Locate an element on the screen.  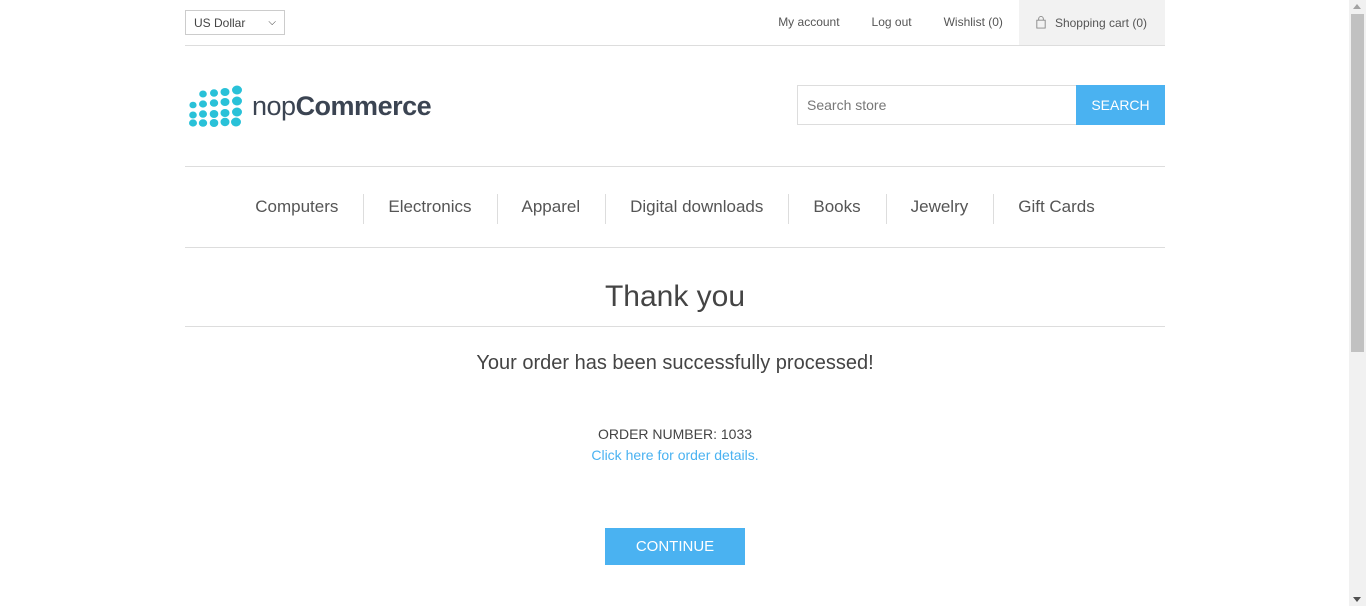
menu-item-books: Books is located at coordinates (836, 209).